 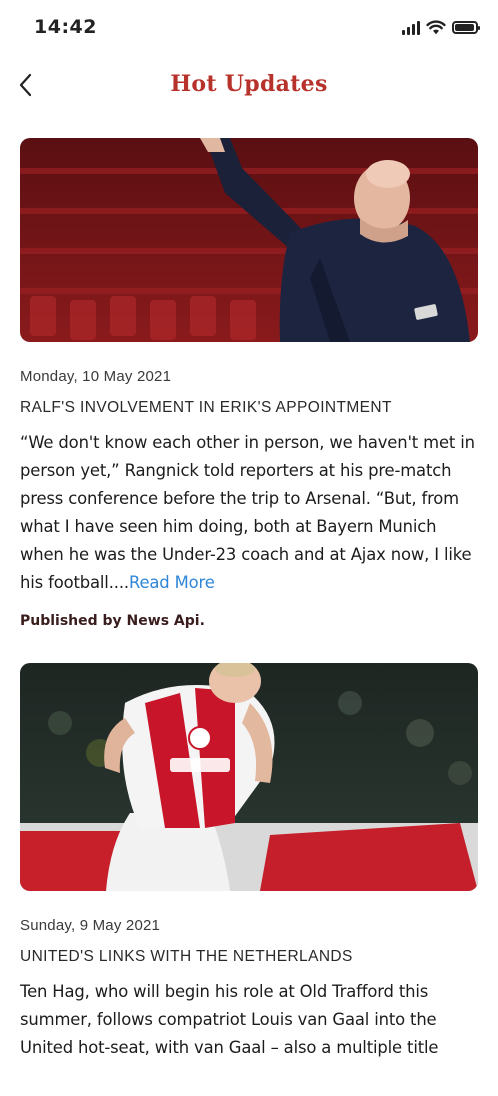 I want to click on page-title: Hot Updates, so click(x=249, y=84).